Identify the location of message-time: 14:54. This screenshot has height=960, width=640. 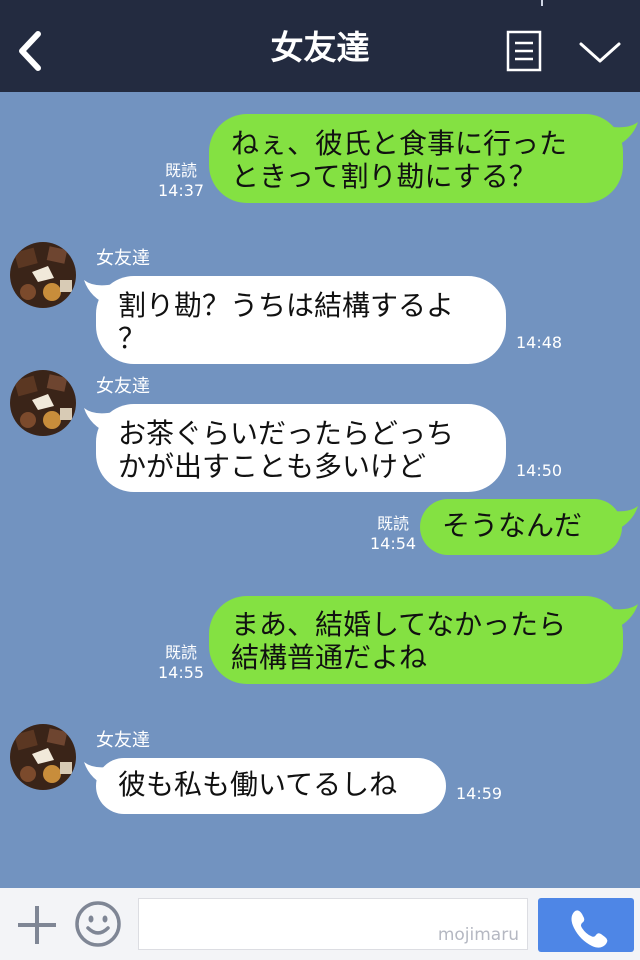
(393, 543).